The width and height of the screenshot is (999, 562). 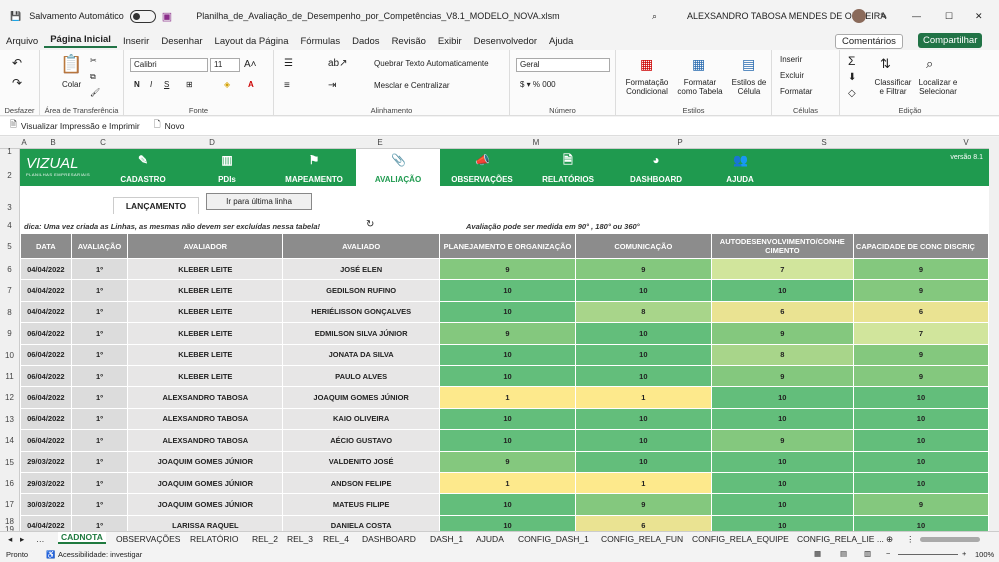 I want to click on sheet-tab: DASH_1, so click(x=446, y=539).